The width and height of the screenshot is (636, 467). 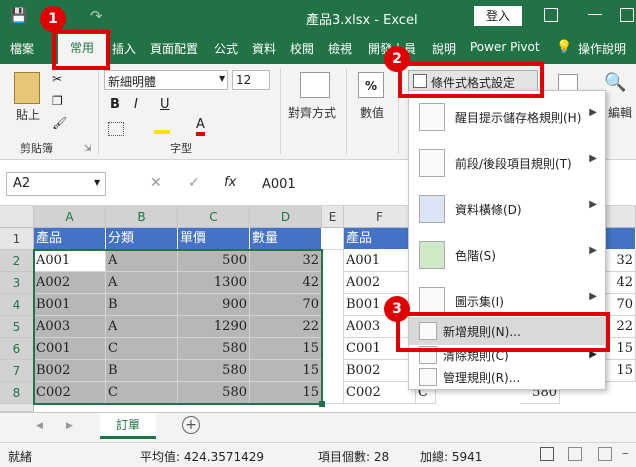 What do you see at coordinates (22, 48) in the screenshot?
I see `tab-file: 檔案` at bounding box center [22, 48].